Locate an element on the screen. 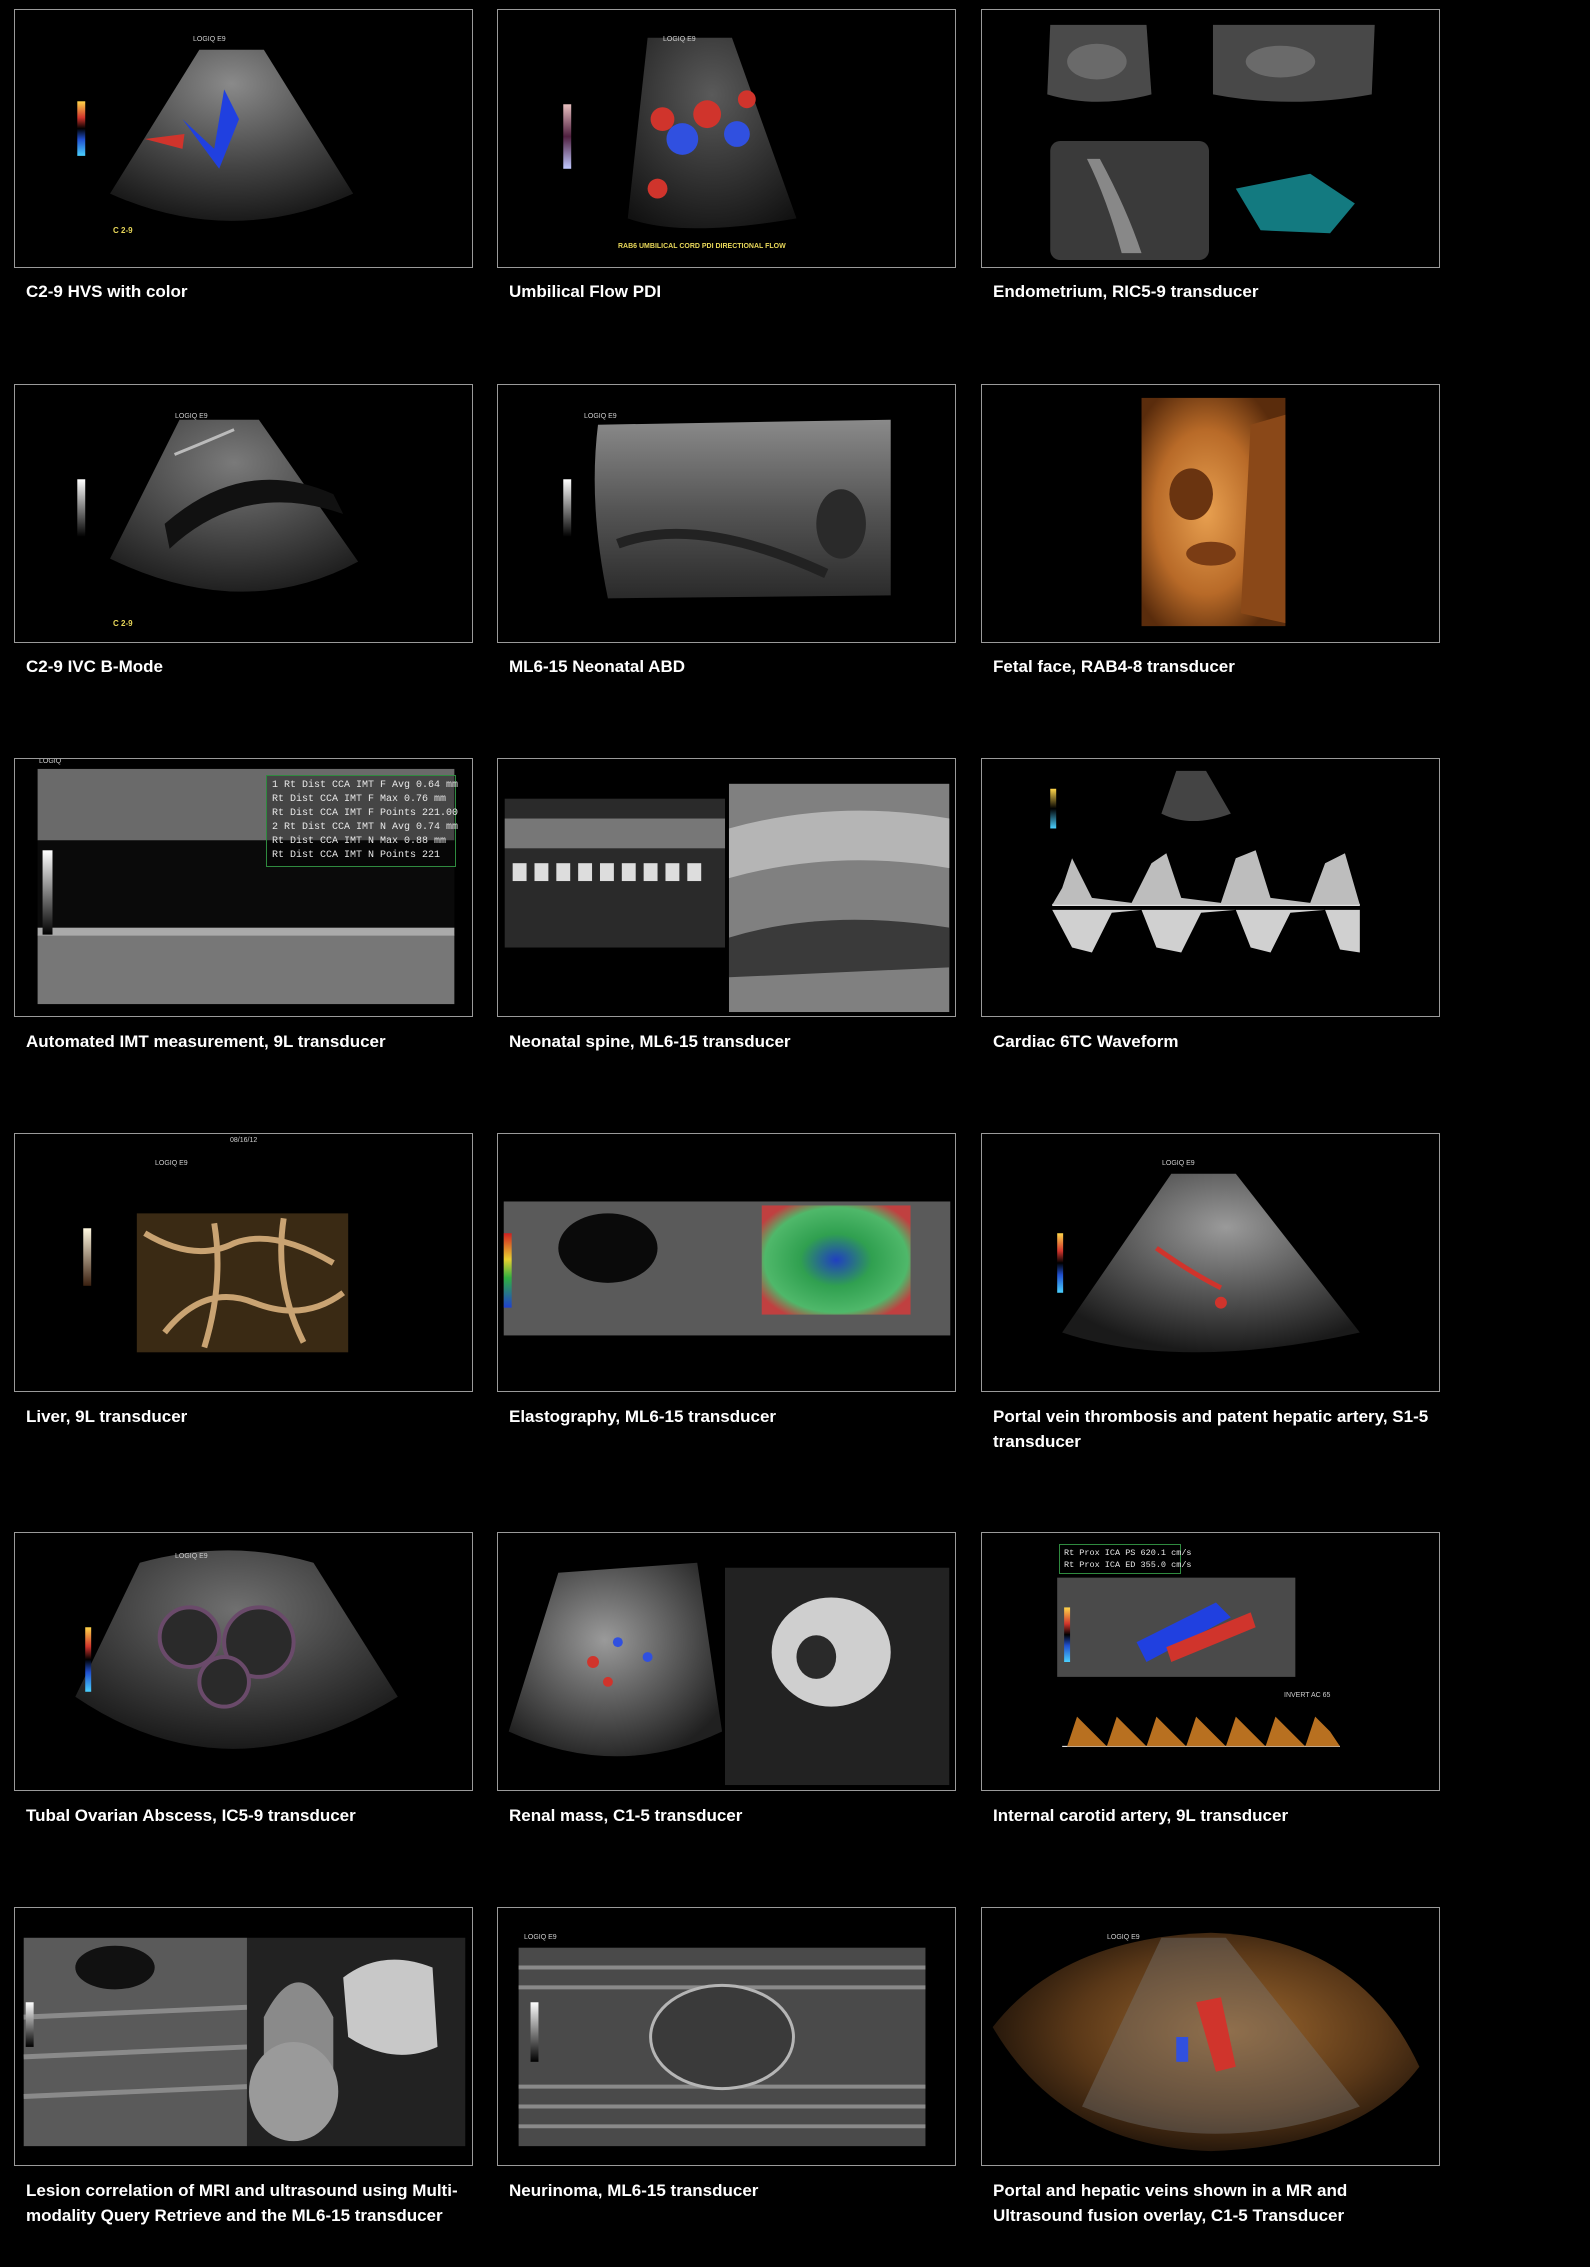 This screenshot has width=1590, height=2267. measurement-row: Rt Dist CCA IMT N Points 221 is located at coordinates (356, 855).